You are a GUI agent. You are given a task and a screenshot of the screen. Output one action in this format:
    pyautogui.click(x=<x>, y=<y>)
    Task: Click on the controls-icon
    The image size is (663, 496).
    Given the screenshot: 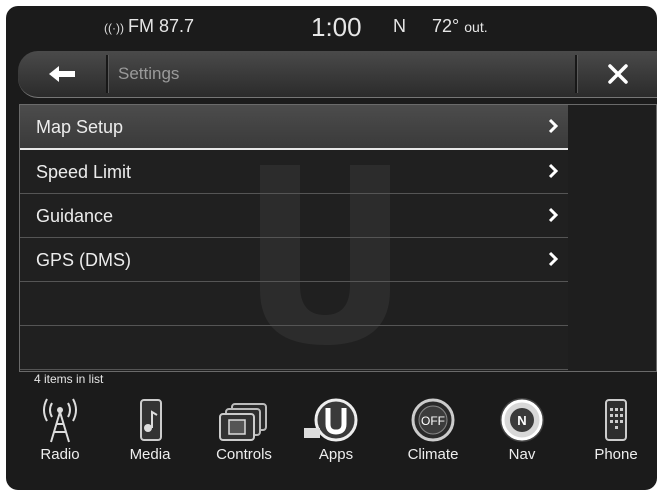 What is the action you would take?
    pyautogui.click(x=243, y=422)
    